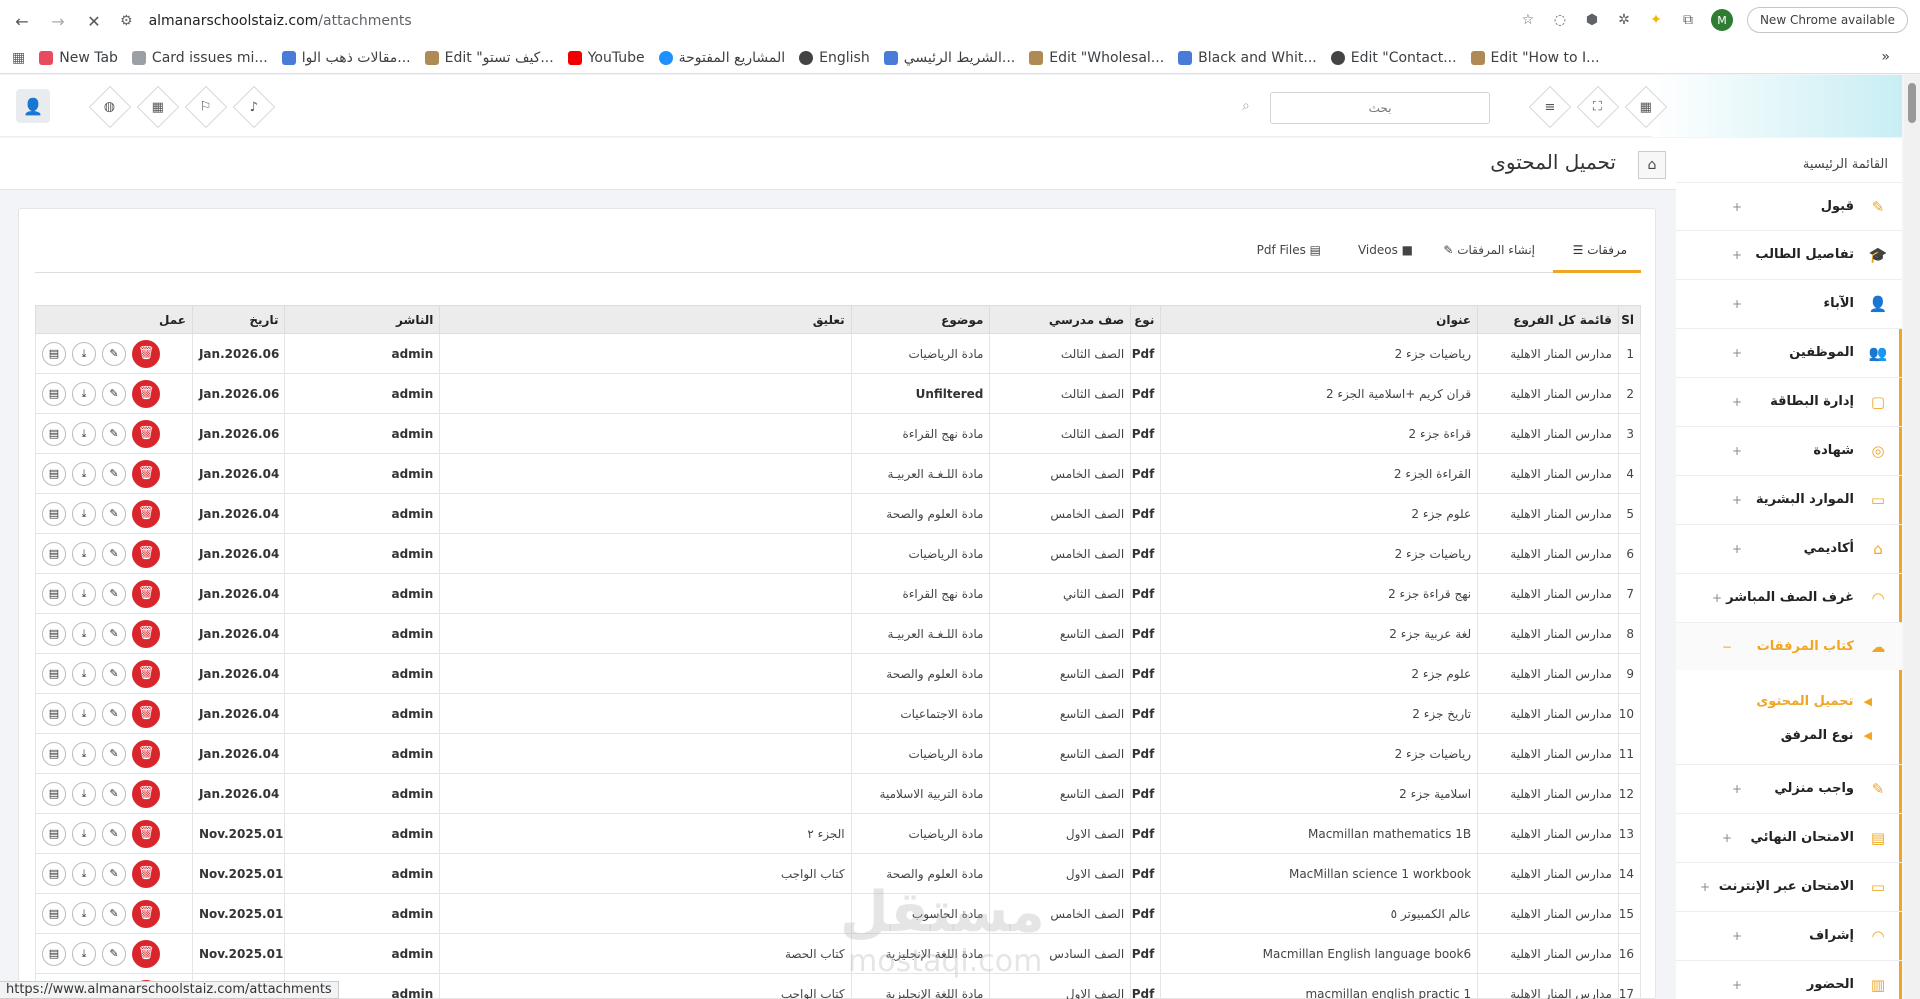 This screenshot has height=999, width=1920. I want to click on new-chrome-button: New Chrome available, so click(1827, 20).